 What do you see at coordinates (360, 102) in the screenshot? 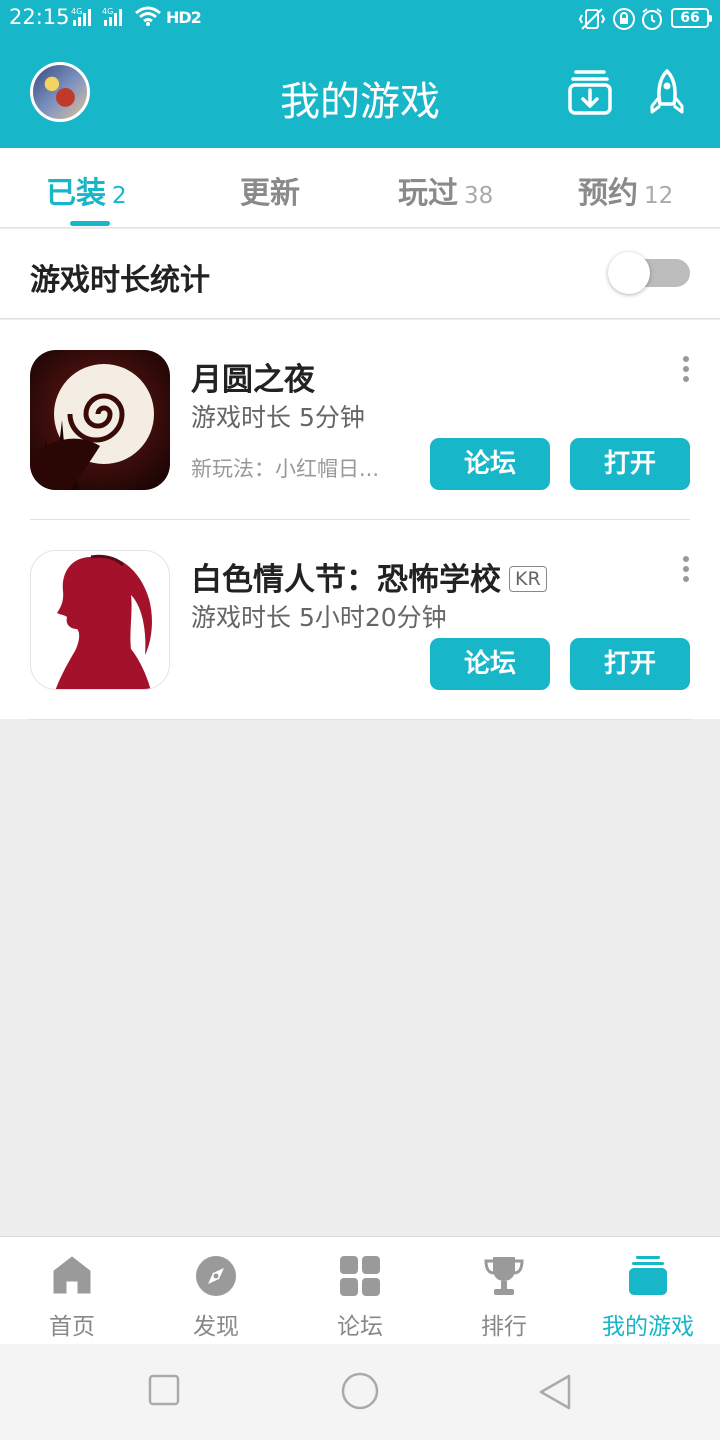
I see `page-title: 我的游戏` at bounding box center [360, 102].